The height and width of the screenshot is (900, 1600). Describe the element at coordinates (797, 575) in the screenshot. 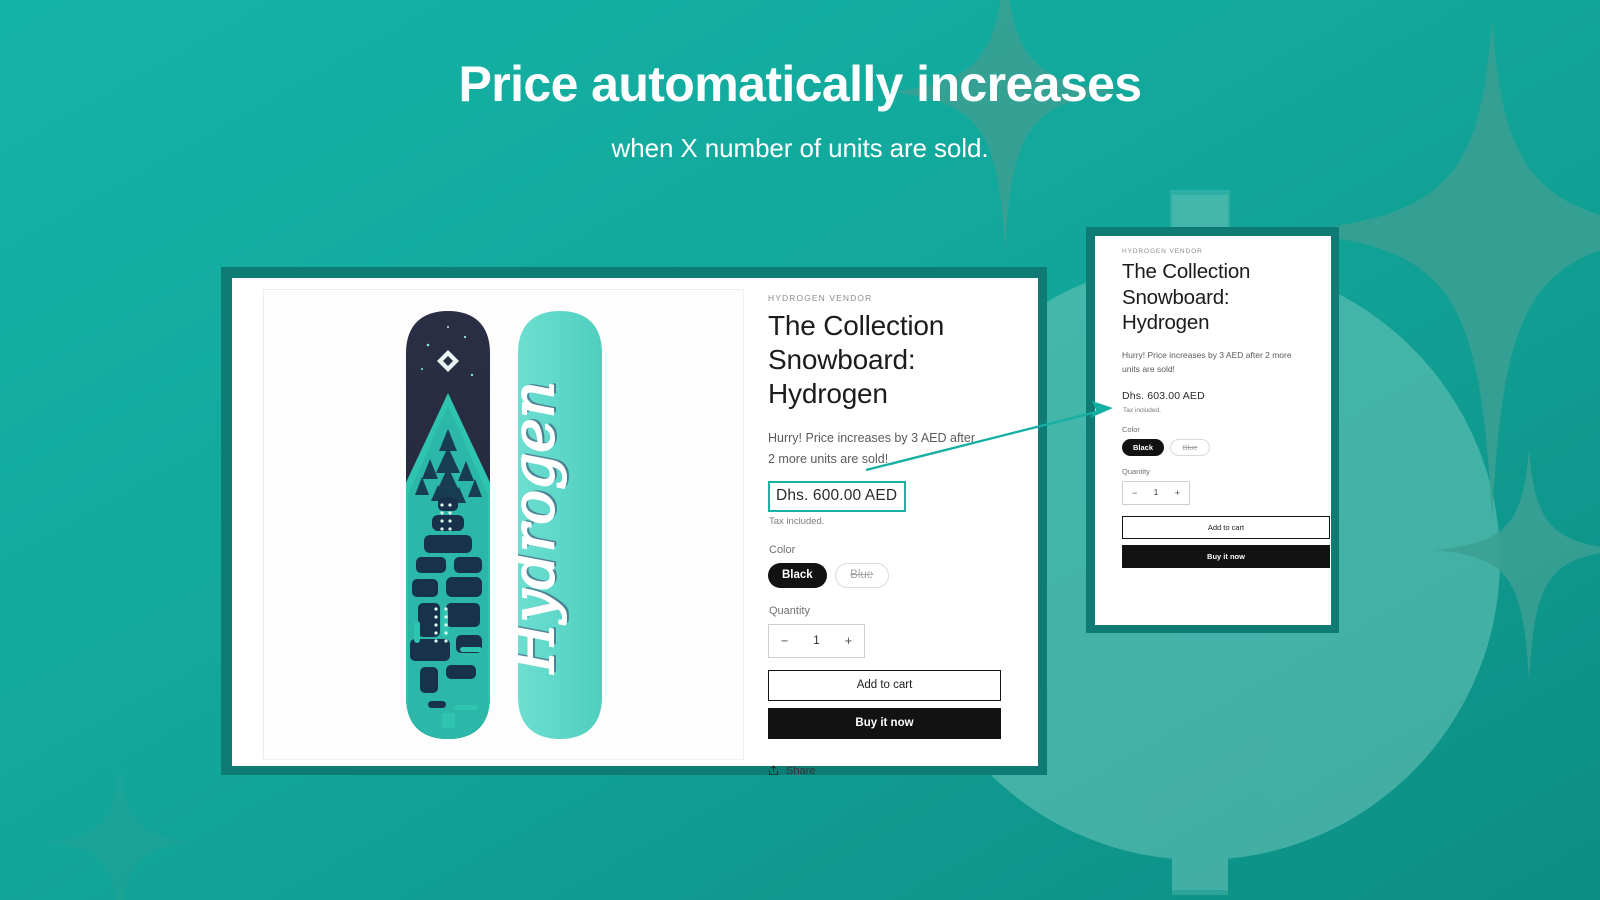

I see `color-option-black: Black` at that location.